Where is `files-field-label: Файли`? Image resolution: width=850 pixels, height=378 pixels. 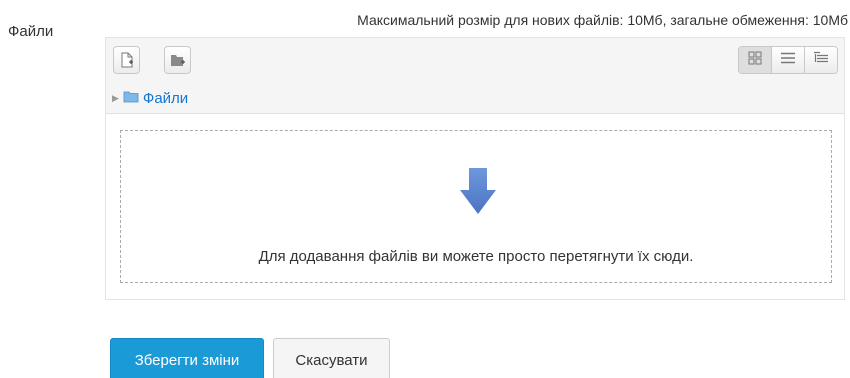 files-field-label: Файли is located at coordinates (31, 31).